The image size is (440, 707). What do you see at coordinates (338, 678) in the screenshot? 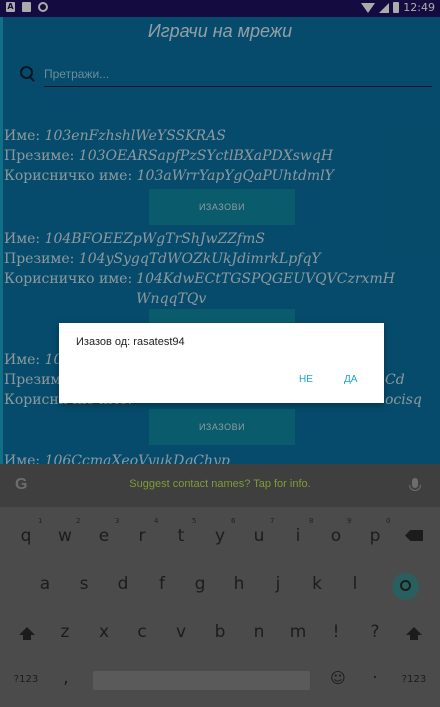
I see `emoji-icon: ☺` at bounding box center [338, 678].